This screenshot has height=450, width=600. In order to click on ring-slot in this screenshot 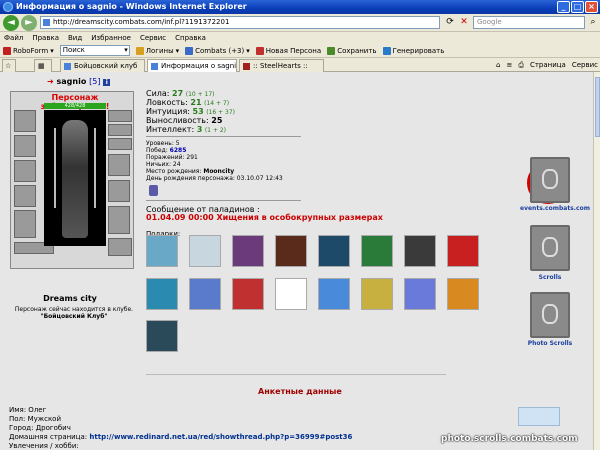, I will do `click(120, 144)`.